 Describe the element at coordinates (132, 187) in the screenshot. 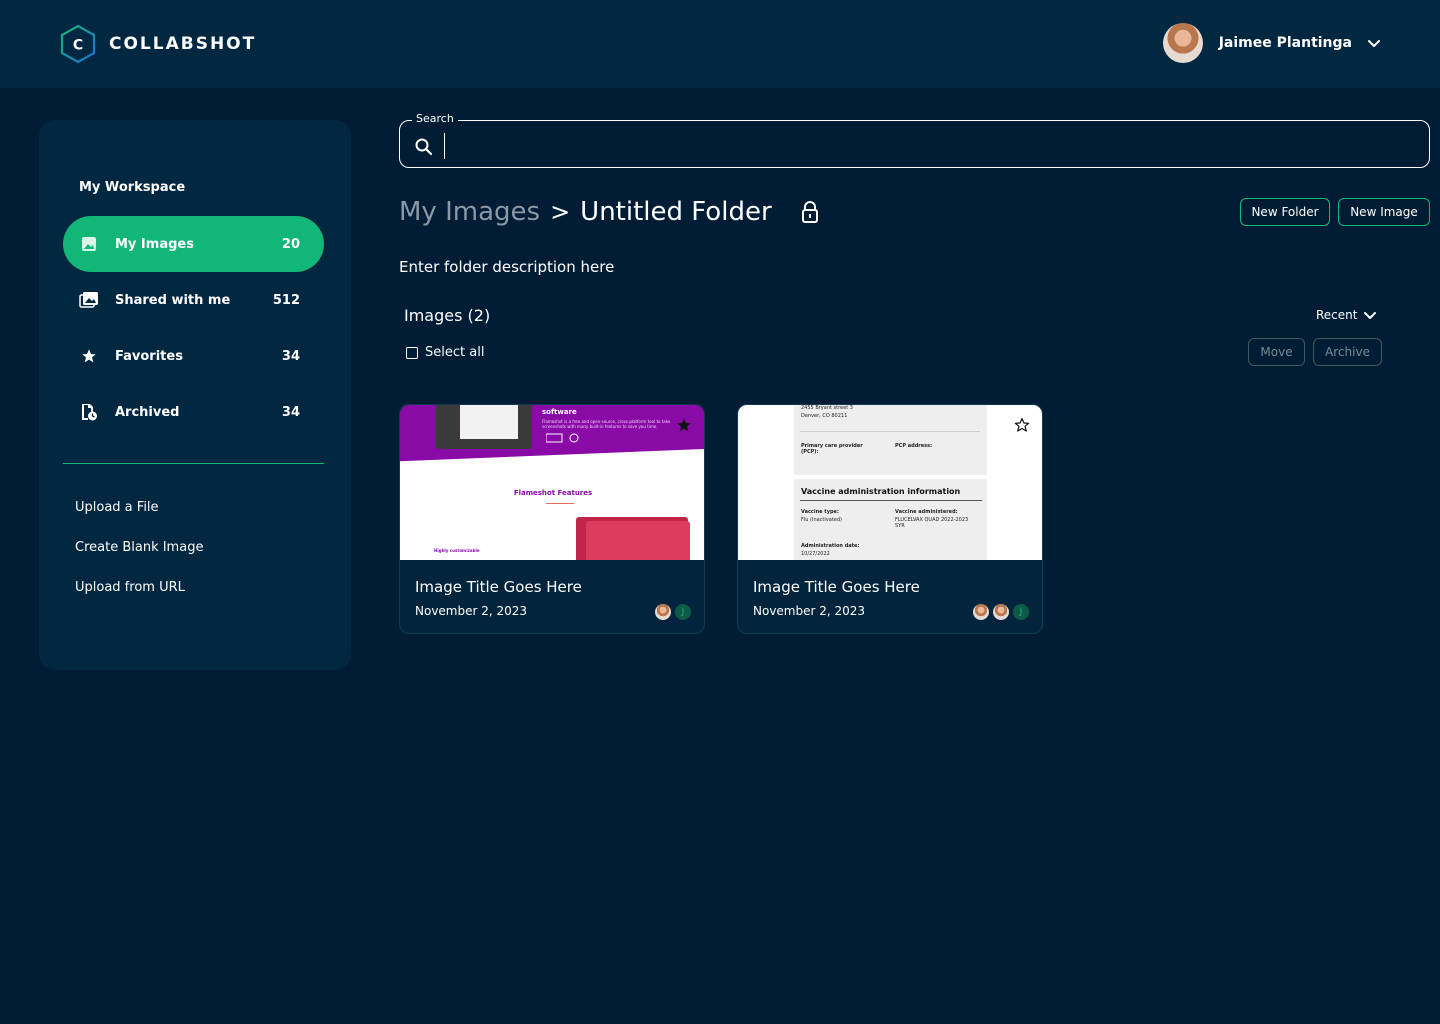

I see `workspace-title: My Workspace` at that location.